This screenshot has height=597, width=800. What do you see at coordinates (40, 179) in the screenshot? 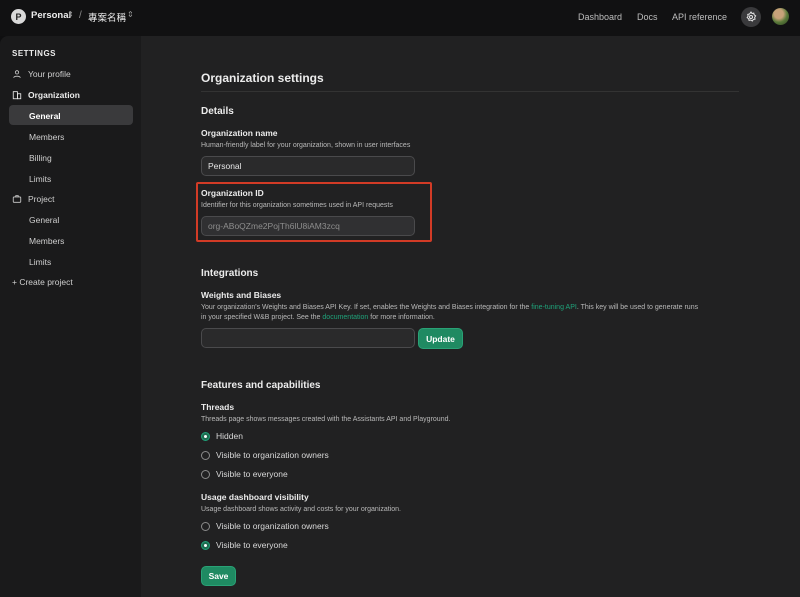
I see `sidebar-item-org-limits: Limits` at bounding box center [40, 179].